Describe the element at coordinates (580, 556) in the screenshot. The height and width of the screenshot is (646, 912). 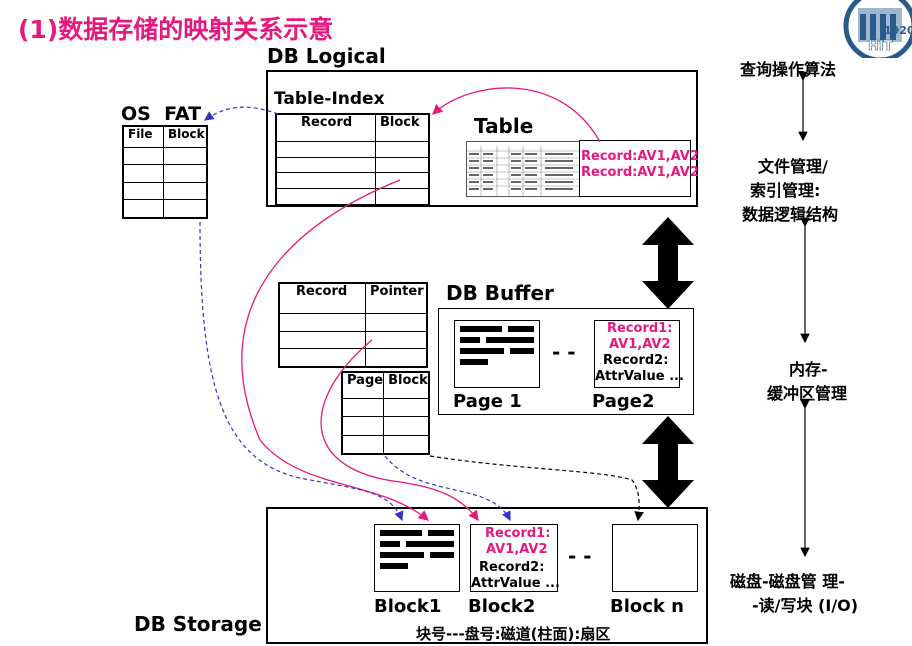
I see `storage-ellipsis: - -` at that location.